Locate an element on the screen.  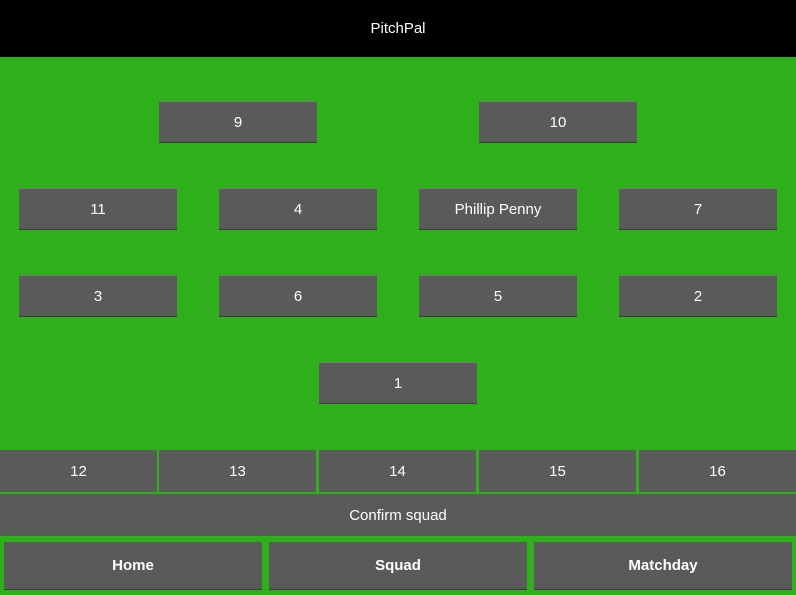
app-title: PitchPal is located at coordinates (398, 28).